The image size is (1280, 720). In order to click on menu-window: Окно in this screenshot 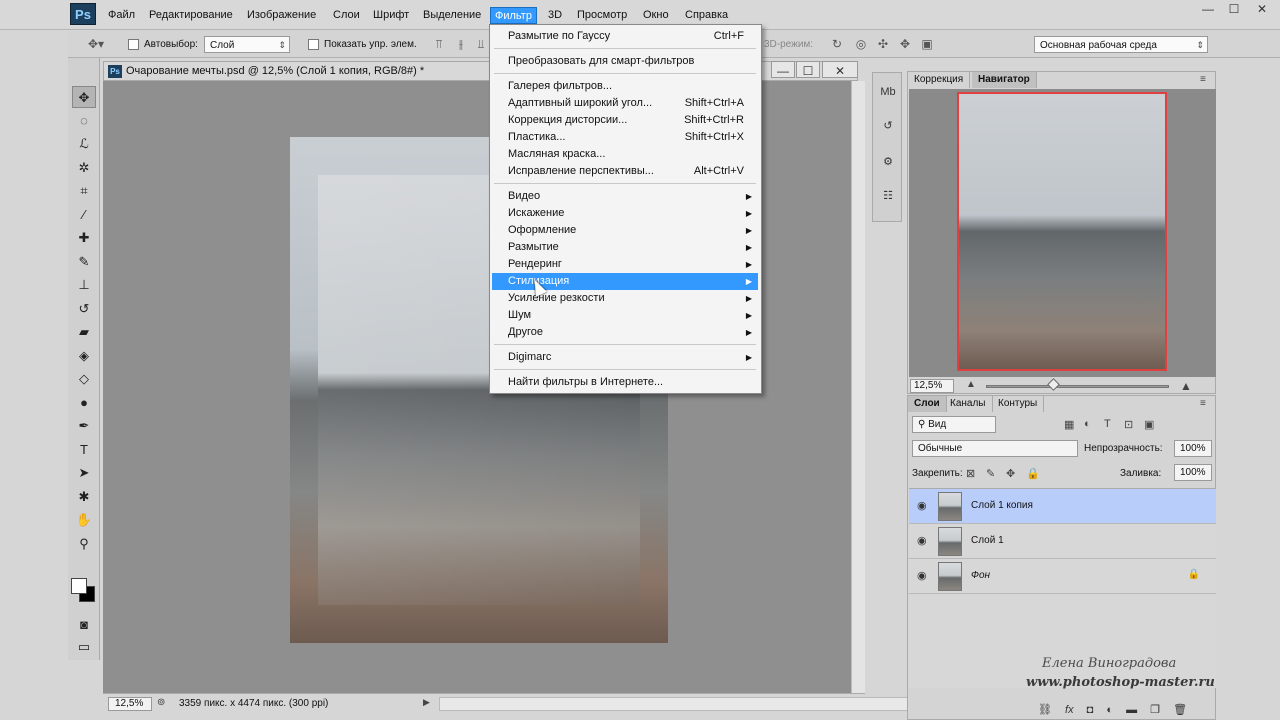, I will do `click(656, 15)`.